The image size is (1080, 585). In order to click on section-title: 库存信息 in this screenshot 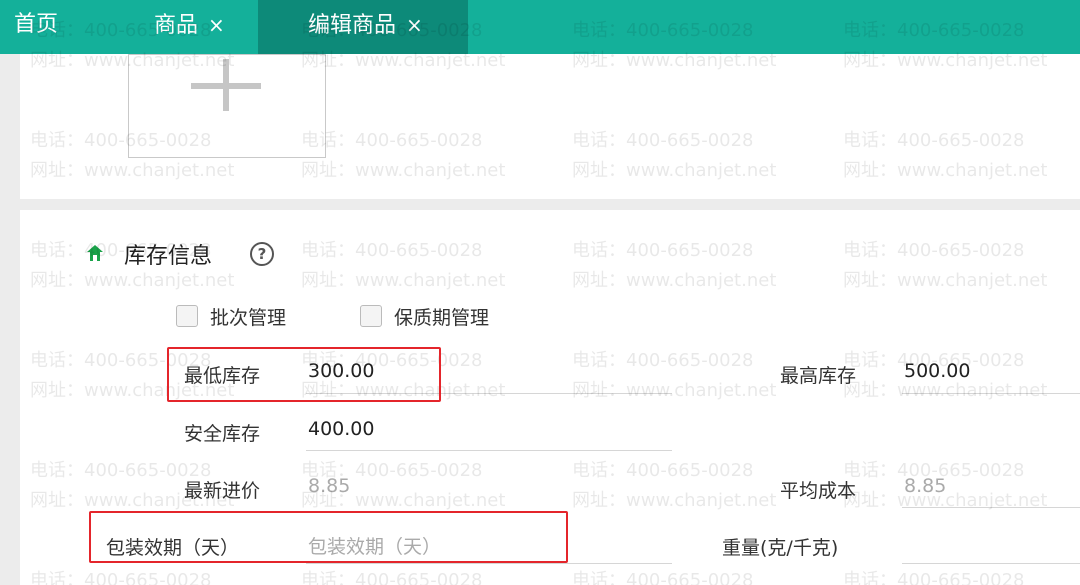, I will do `click(168, 256)`.